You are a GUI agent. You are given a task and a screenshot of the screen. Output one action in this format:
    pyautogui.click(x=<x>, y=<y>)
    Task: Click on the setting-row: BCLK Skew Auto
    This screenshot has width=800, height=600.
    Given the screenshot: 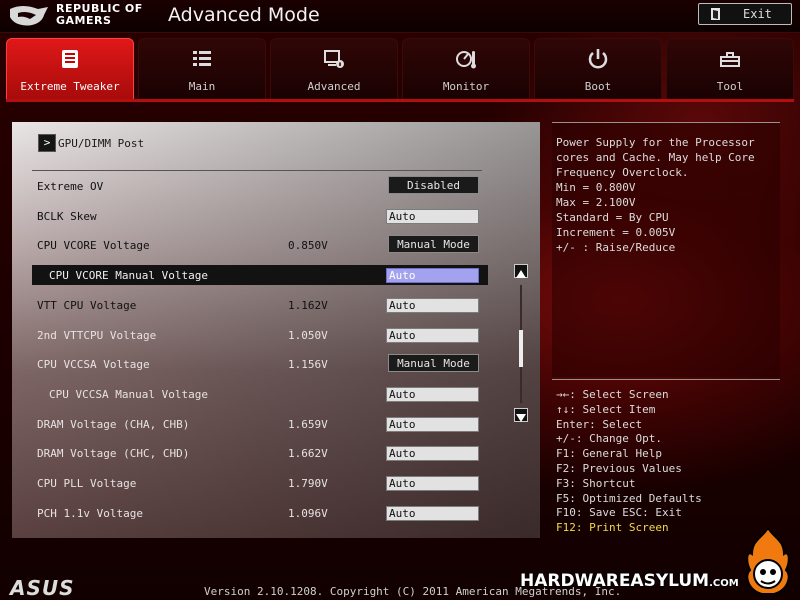 What is the action you would take?
    pyautogui.click(x=260, y=216)
    